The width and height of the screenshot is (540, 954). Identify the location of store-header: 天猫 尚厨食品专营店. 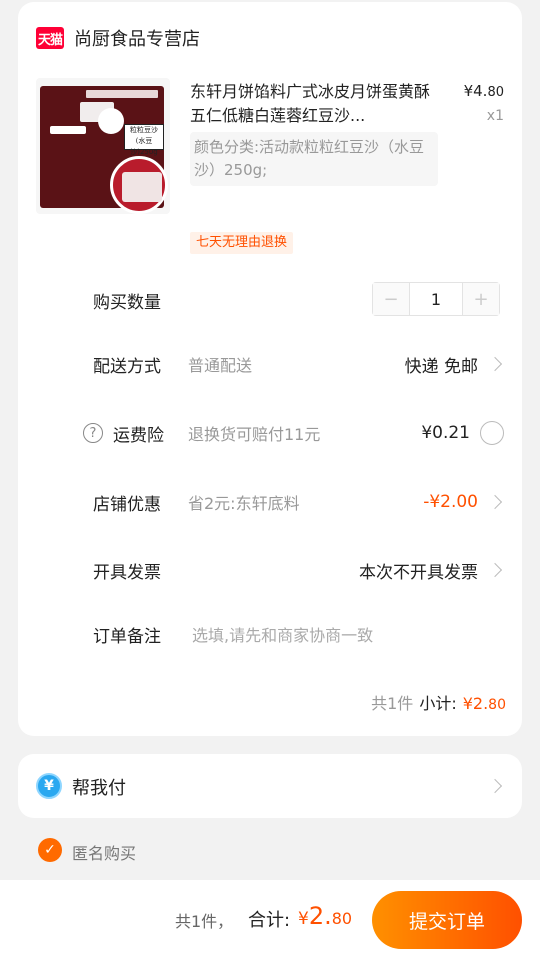
(118, 38).